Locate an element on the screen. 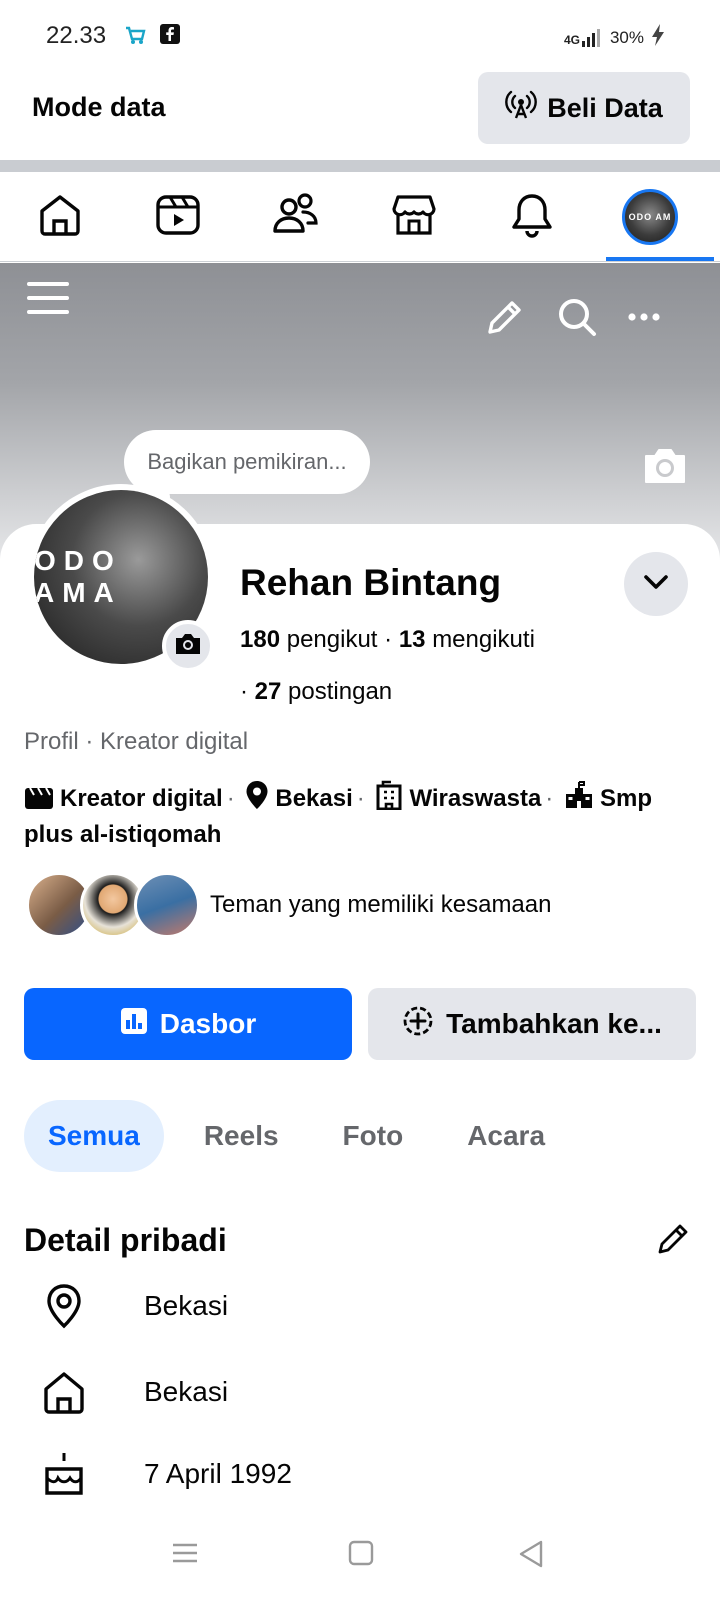  network-type: 4G is located at coordinates (571, 39).